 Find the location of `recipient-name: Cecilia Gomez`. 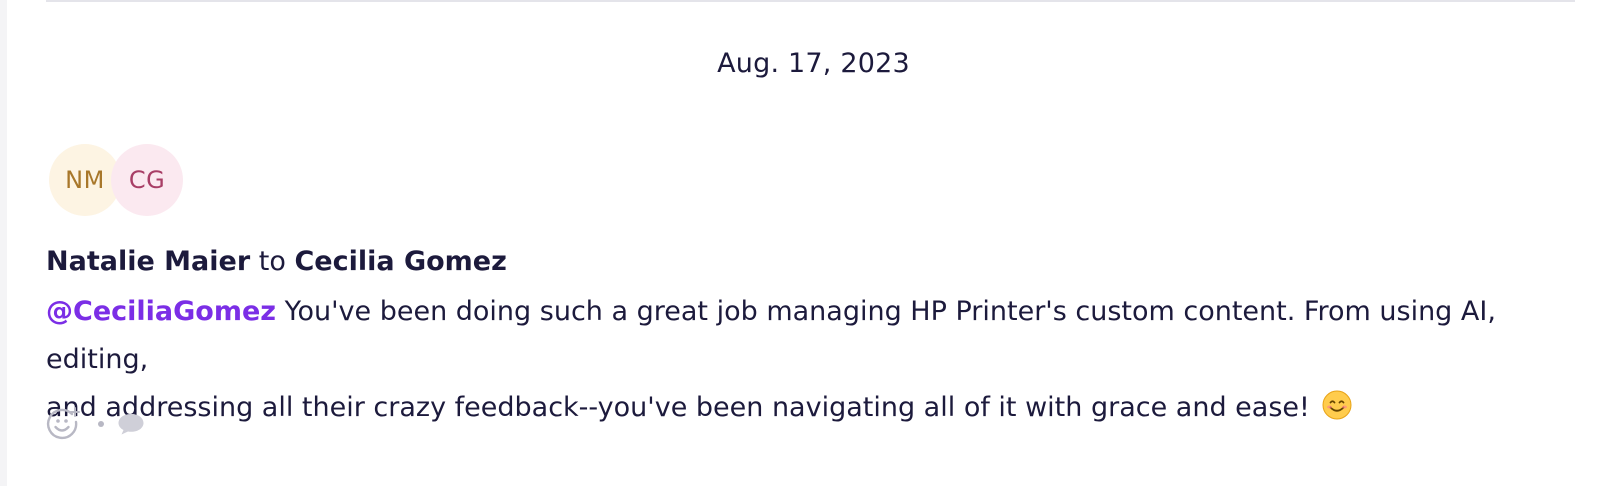

recipient-name: Cecilia Gomez is located at coordinates (400, 261).